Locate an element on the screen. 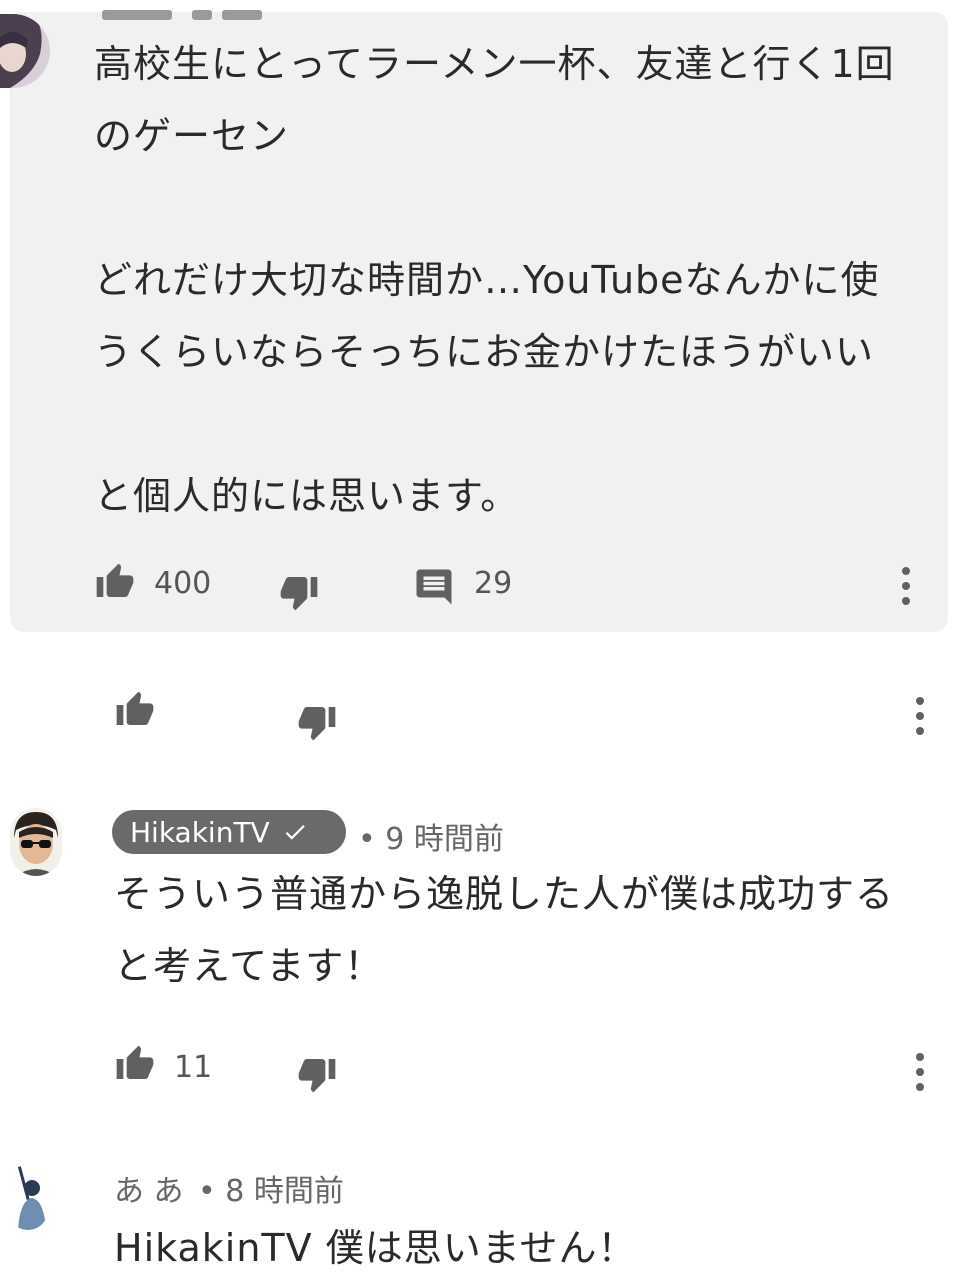 This screenshot has width=960, height=1284. author-name: HikakinTV is located at coordinates (200, 832).